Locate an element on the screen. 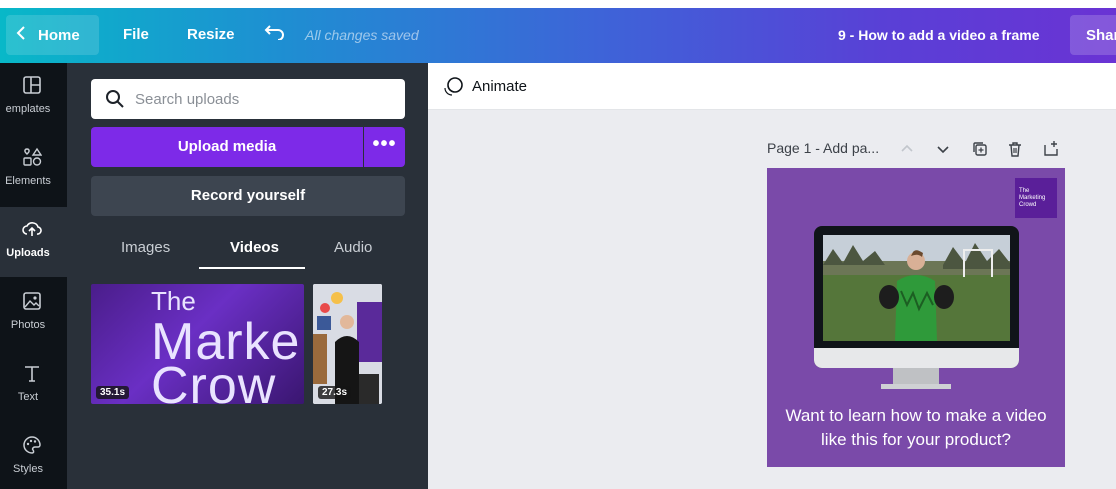  thumbnail-text: Crow is located at coordinates (214, 380).